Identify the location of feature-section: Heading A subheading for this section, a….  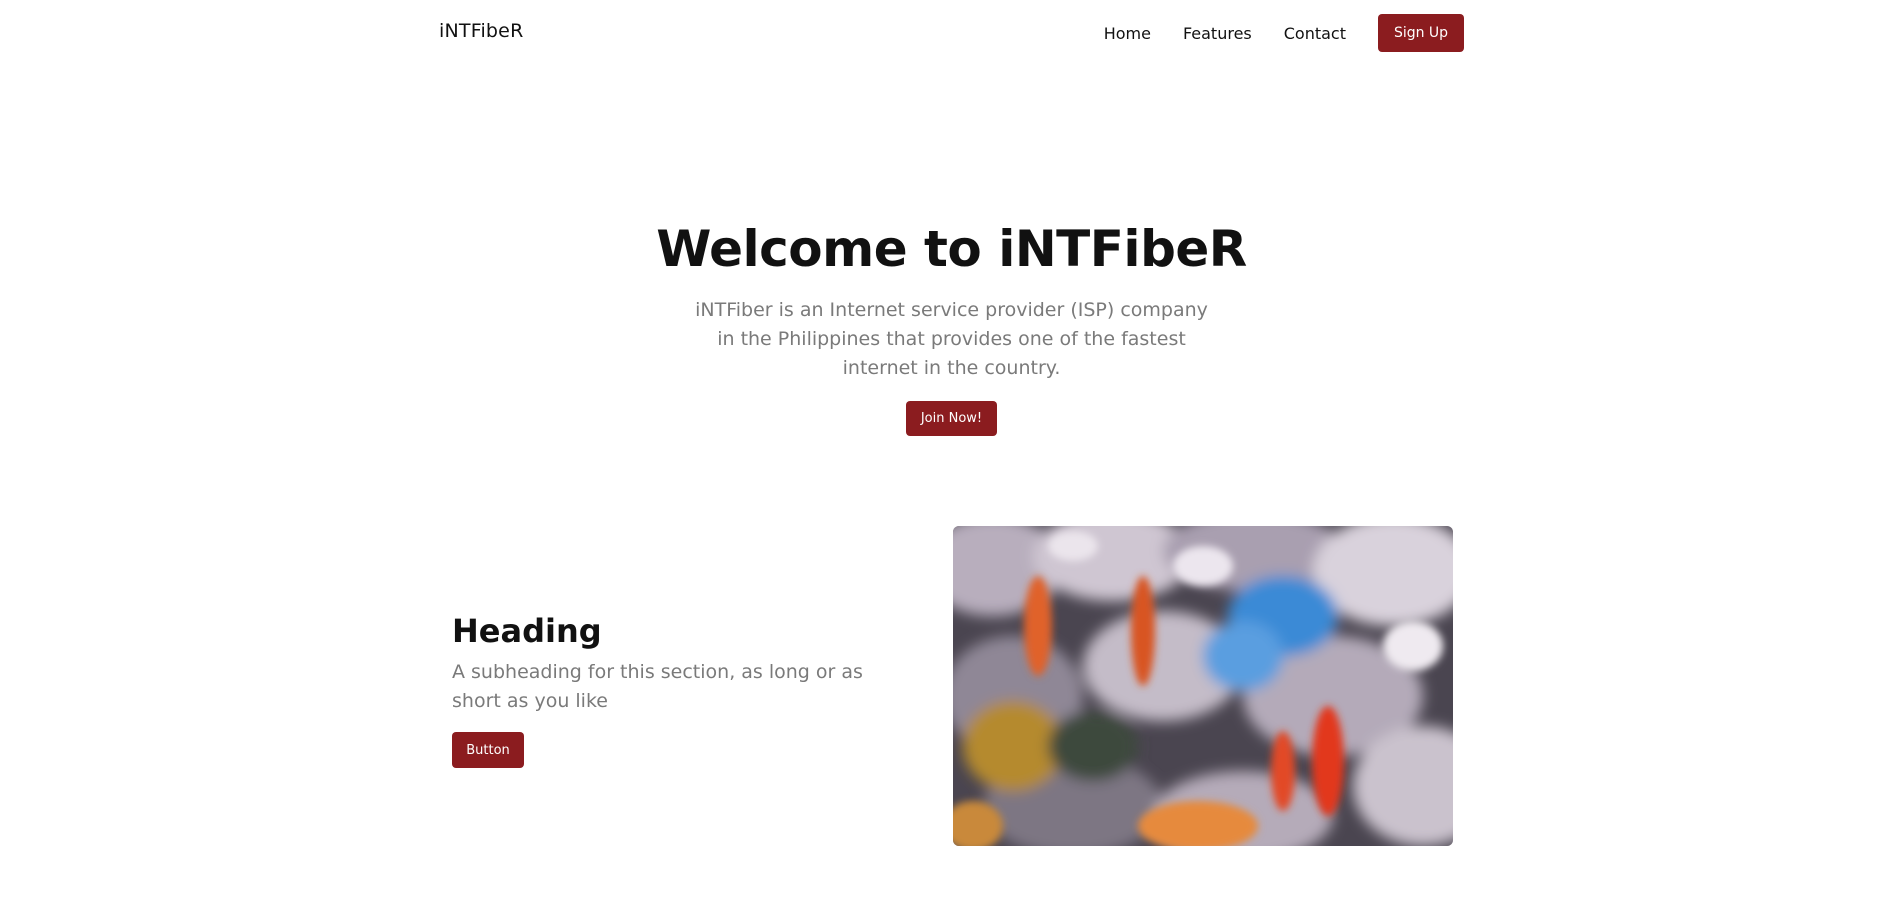
(662, 690).